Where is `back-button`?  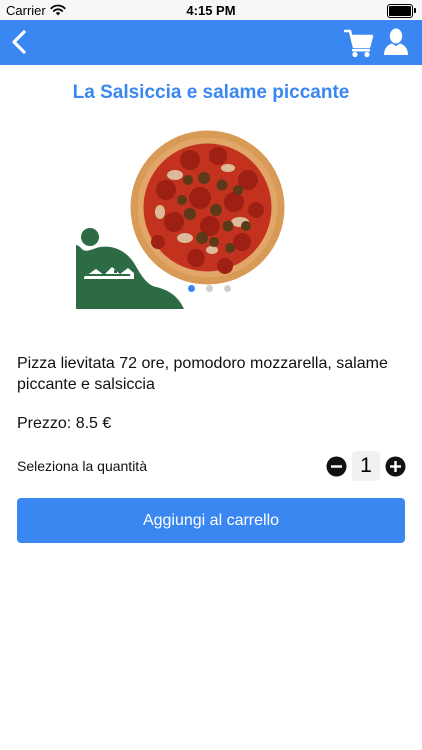 back-button is located at coordinates (21, 42).